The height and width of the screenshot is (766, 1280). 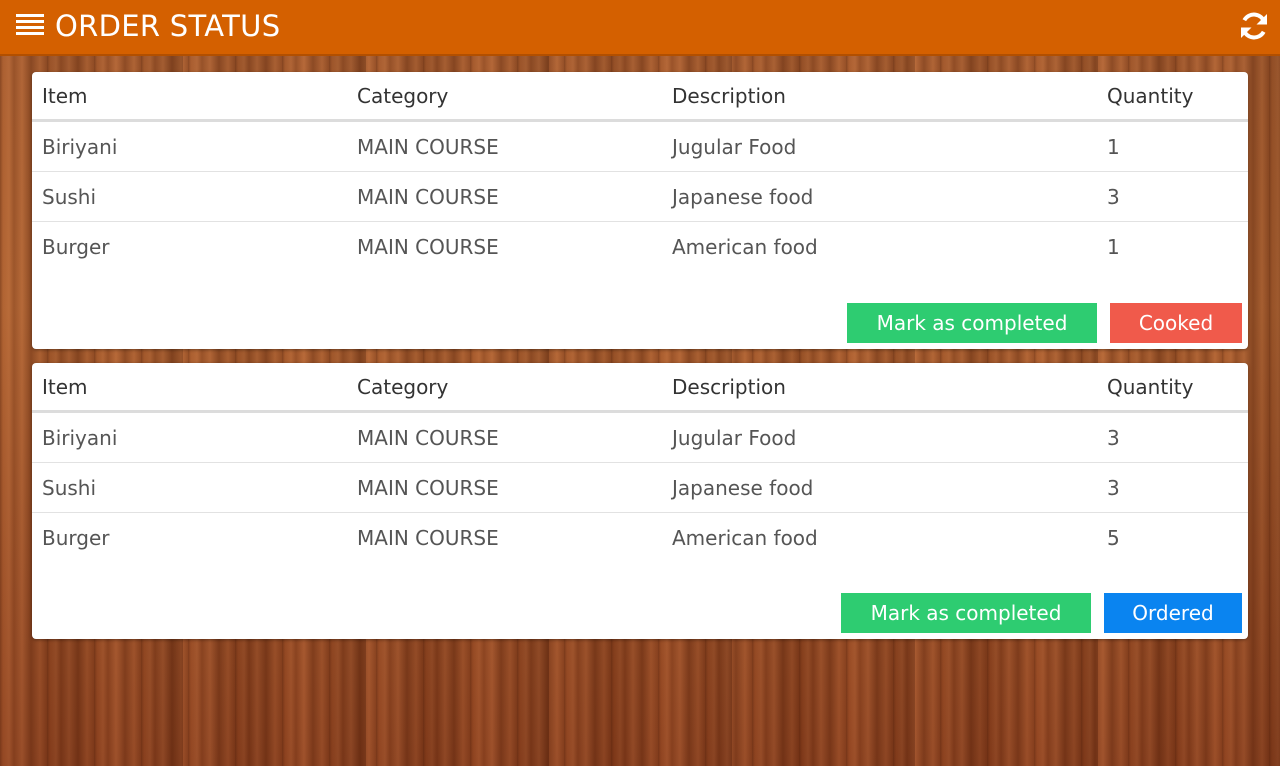 I want to click on status-button-ordered: Ordered, so click(x=1173, y=613).